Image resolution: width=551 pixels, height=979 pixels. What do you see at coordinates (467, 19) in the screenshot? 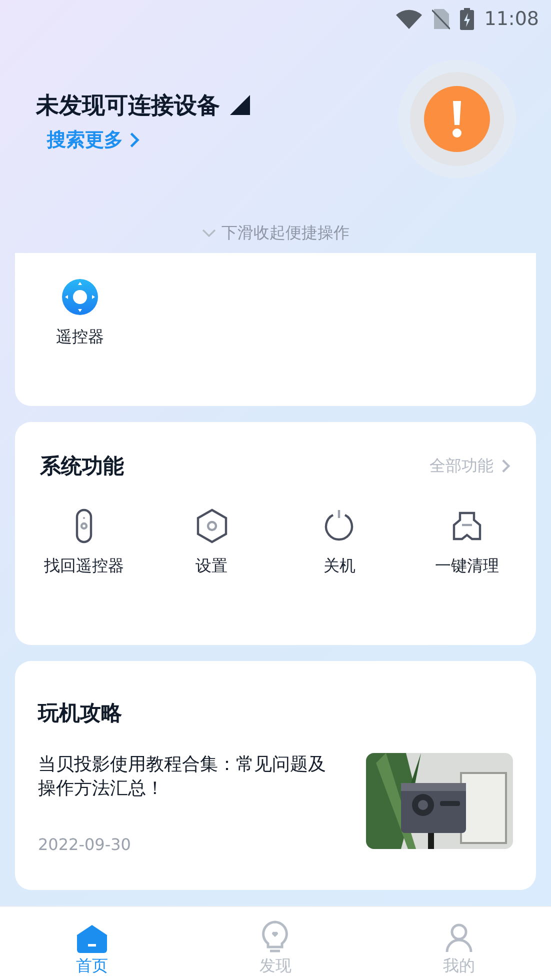
I see `battery-charging-icon` at bounding box center [467, 19].